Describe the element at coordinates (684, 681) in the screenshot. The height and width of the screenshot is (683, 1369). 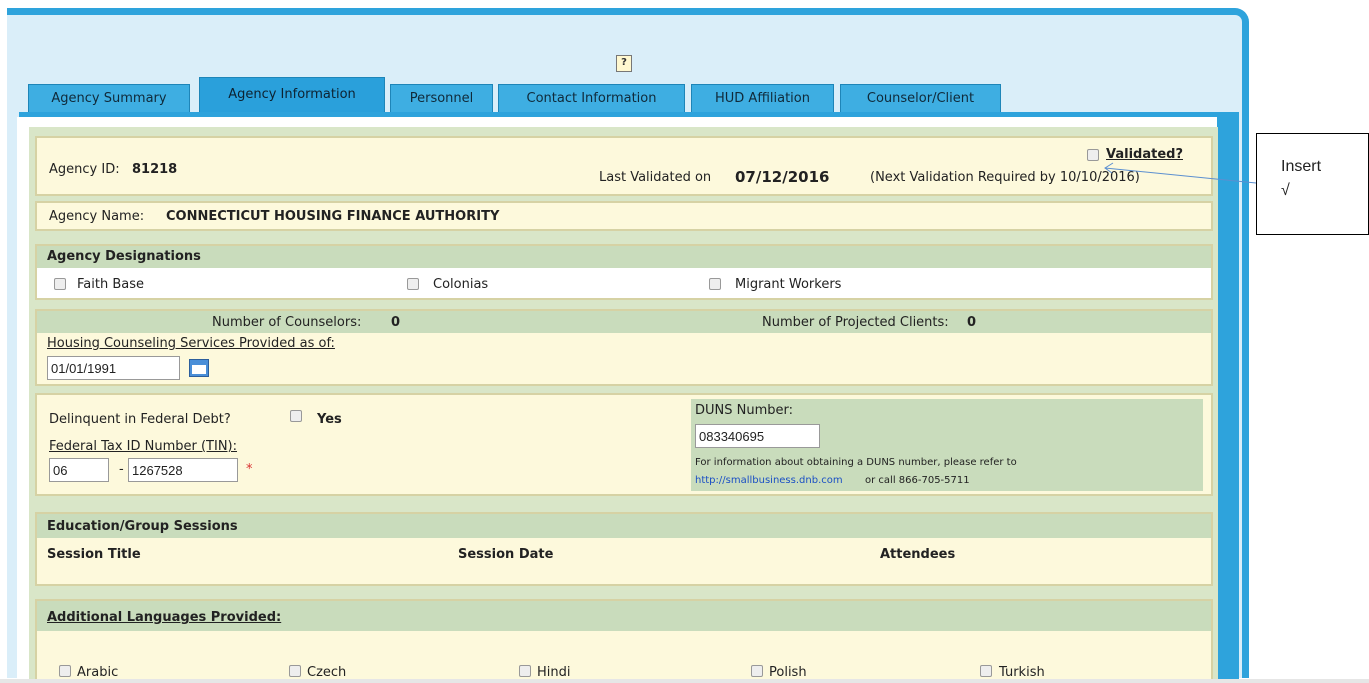
I see `bottom-scroll-edge` at that location.